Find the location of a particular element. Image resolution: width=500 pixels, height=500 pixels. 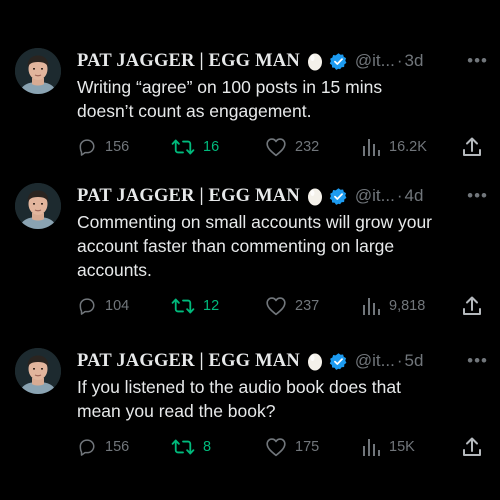

retweet-button: 16 is located at coordinates (195, 147).